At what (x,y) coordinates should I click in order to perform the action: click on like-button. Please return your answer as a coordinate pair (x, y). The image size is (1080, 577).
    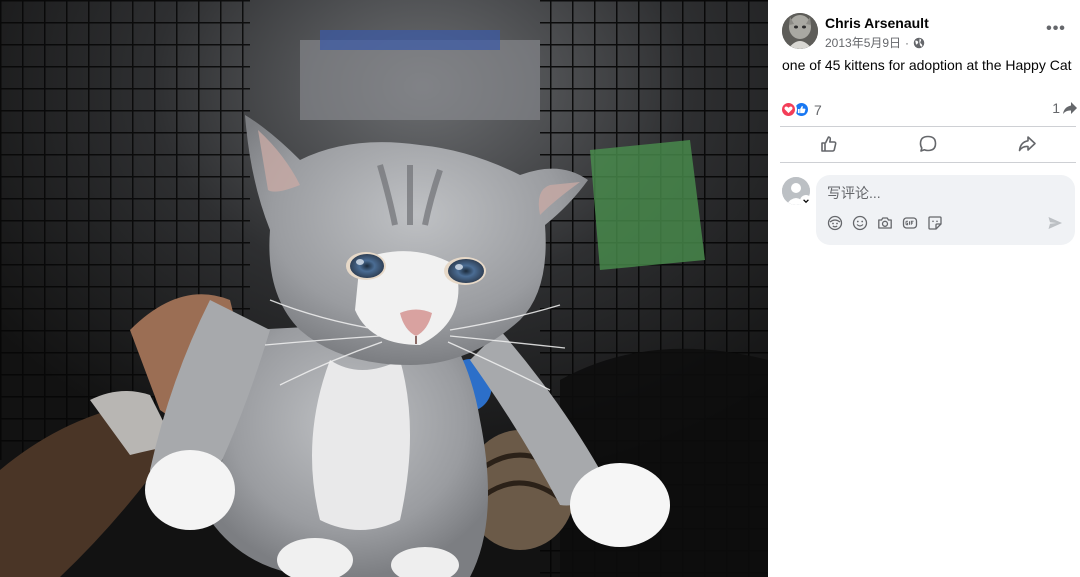
    Looking at the image, I should click on (829, 144).